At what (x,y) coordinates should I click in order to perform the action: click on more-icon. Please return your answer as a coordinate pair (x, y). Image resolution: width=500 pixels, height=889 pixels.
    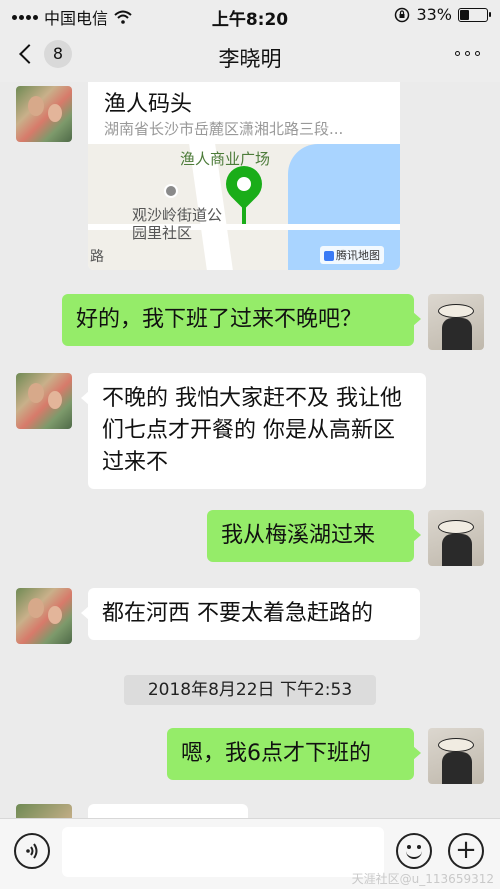
    Looking at the image, I should click on (467, 53).